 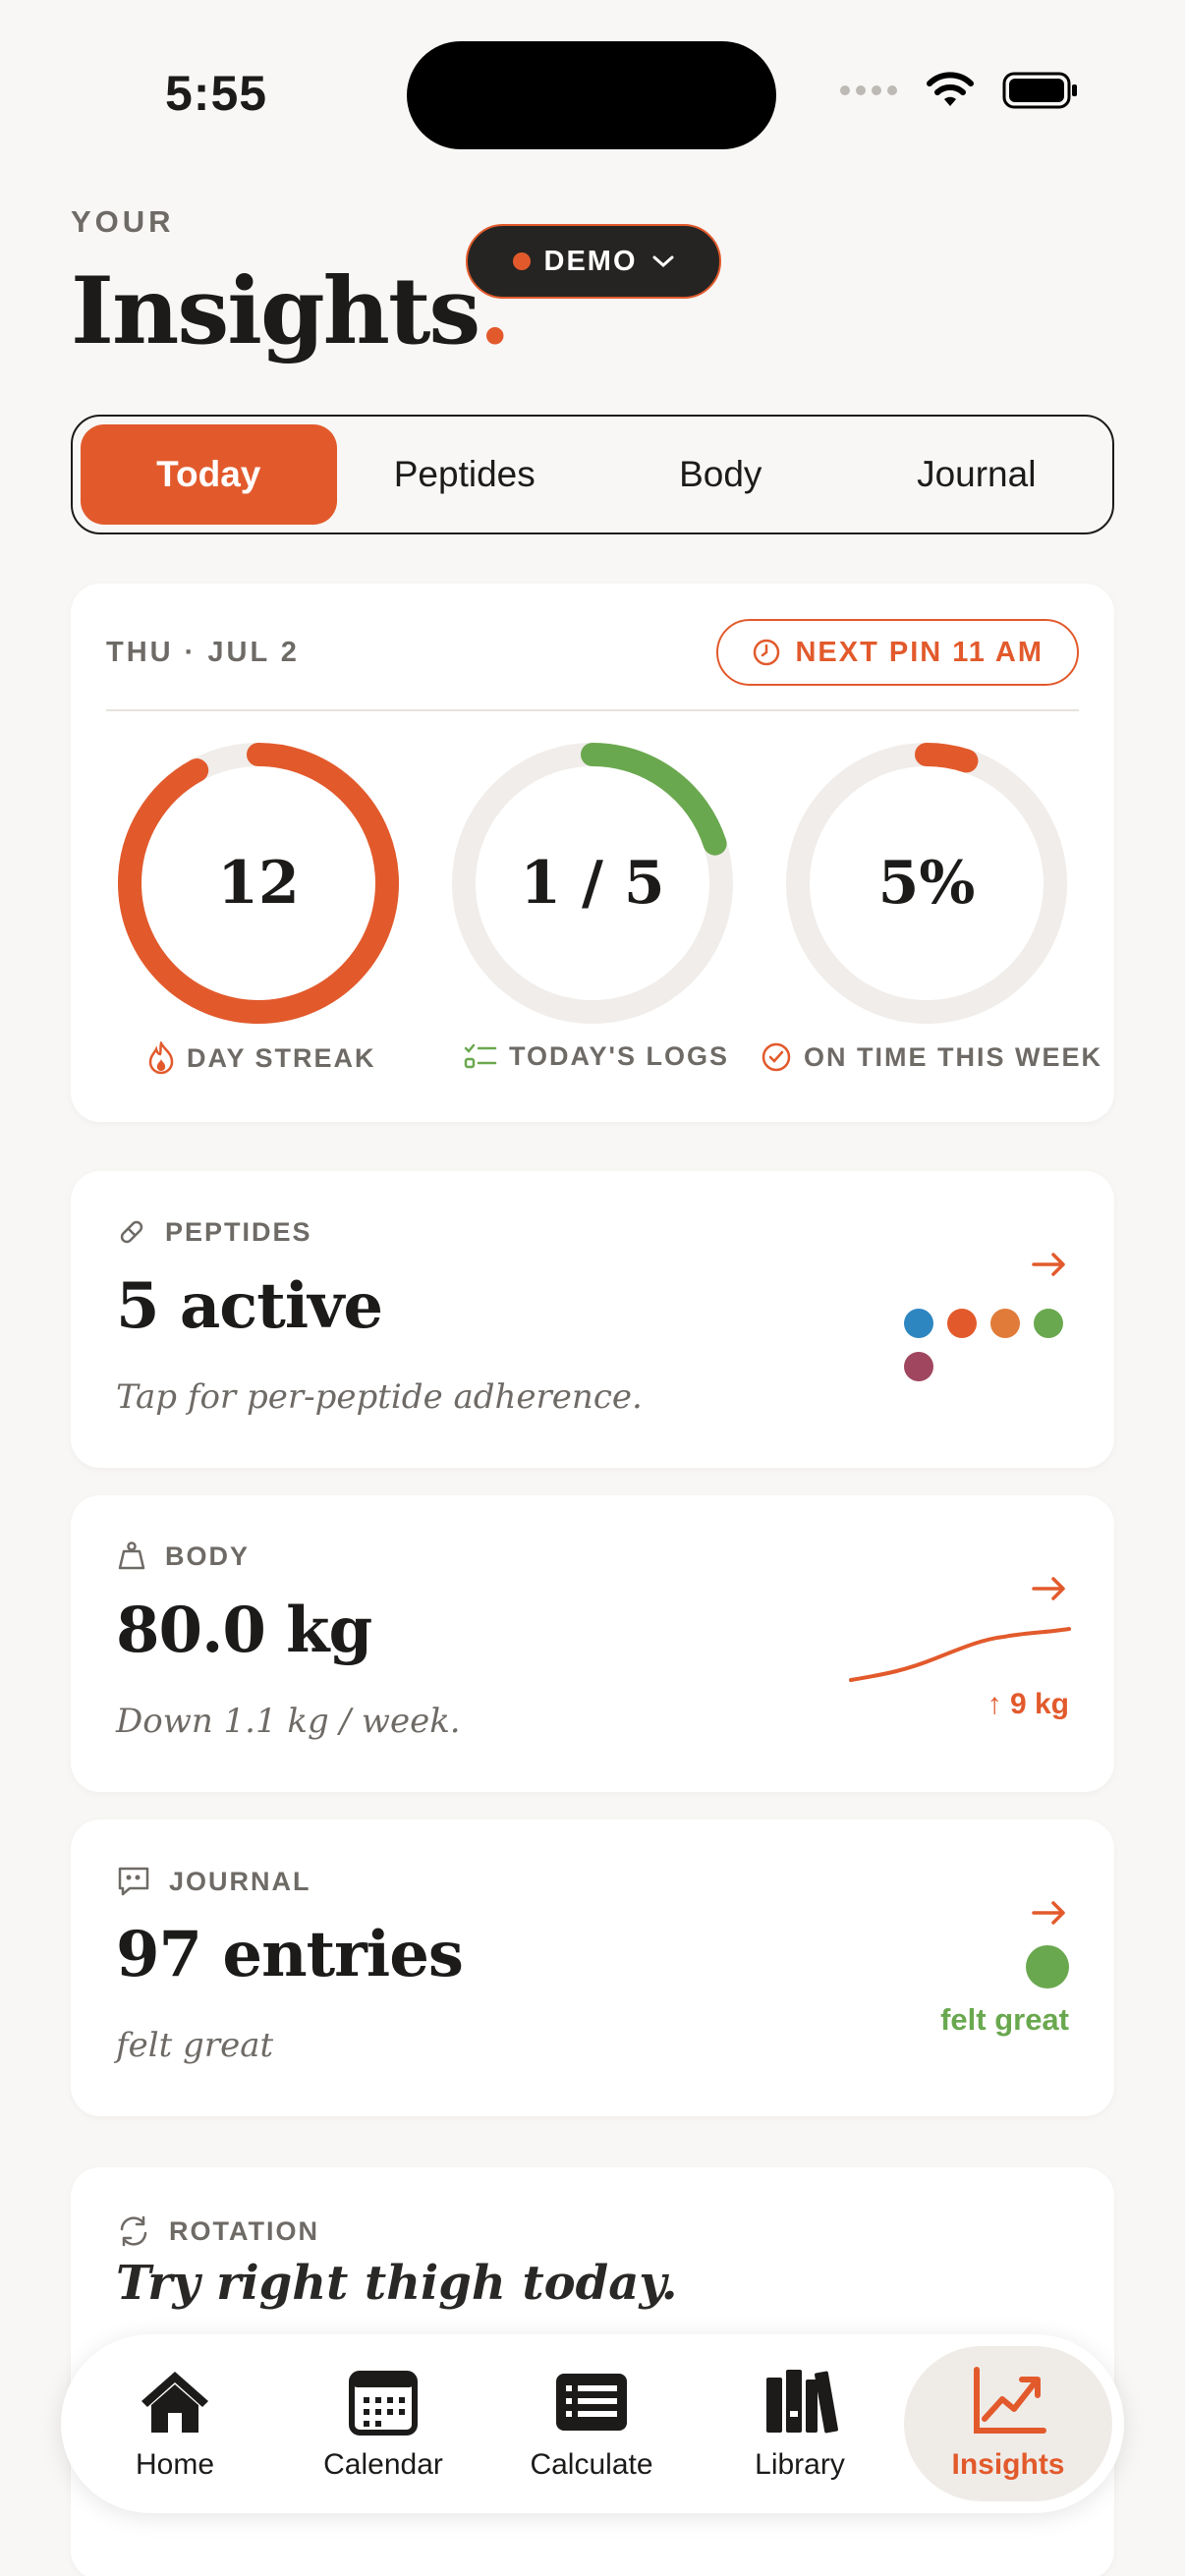 What do you see at coordinates (920, 652) in the screenshot?
I see `next-pin-label: NEXT PIN 11 AM` at bounding box center [920, 652].